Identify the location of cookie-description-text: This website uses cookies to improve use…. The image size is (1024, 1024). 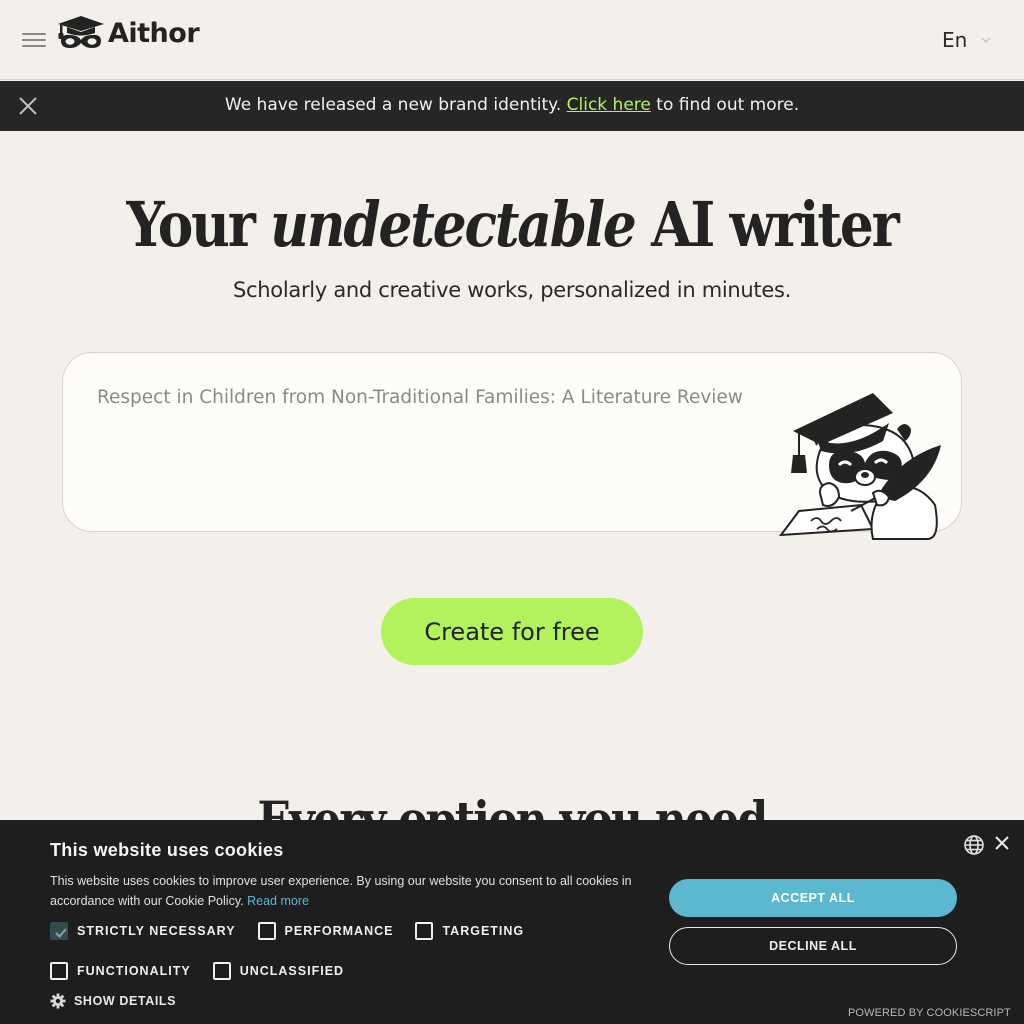
(341, 891).